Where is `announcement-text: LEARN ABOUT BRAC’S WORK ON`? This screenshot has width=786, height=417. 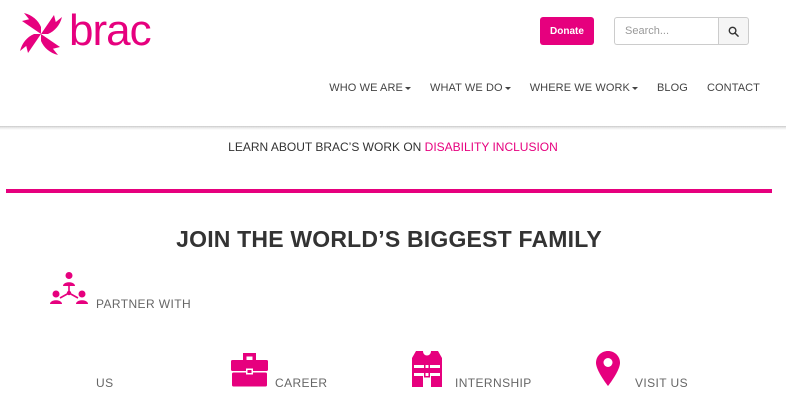
announcement-text: LEARN ABOUT BRAC’S WORK ON is located at coordinates (326, 147).